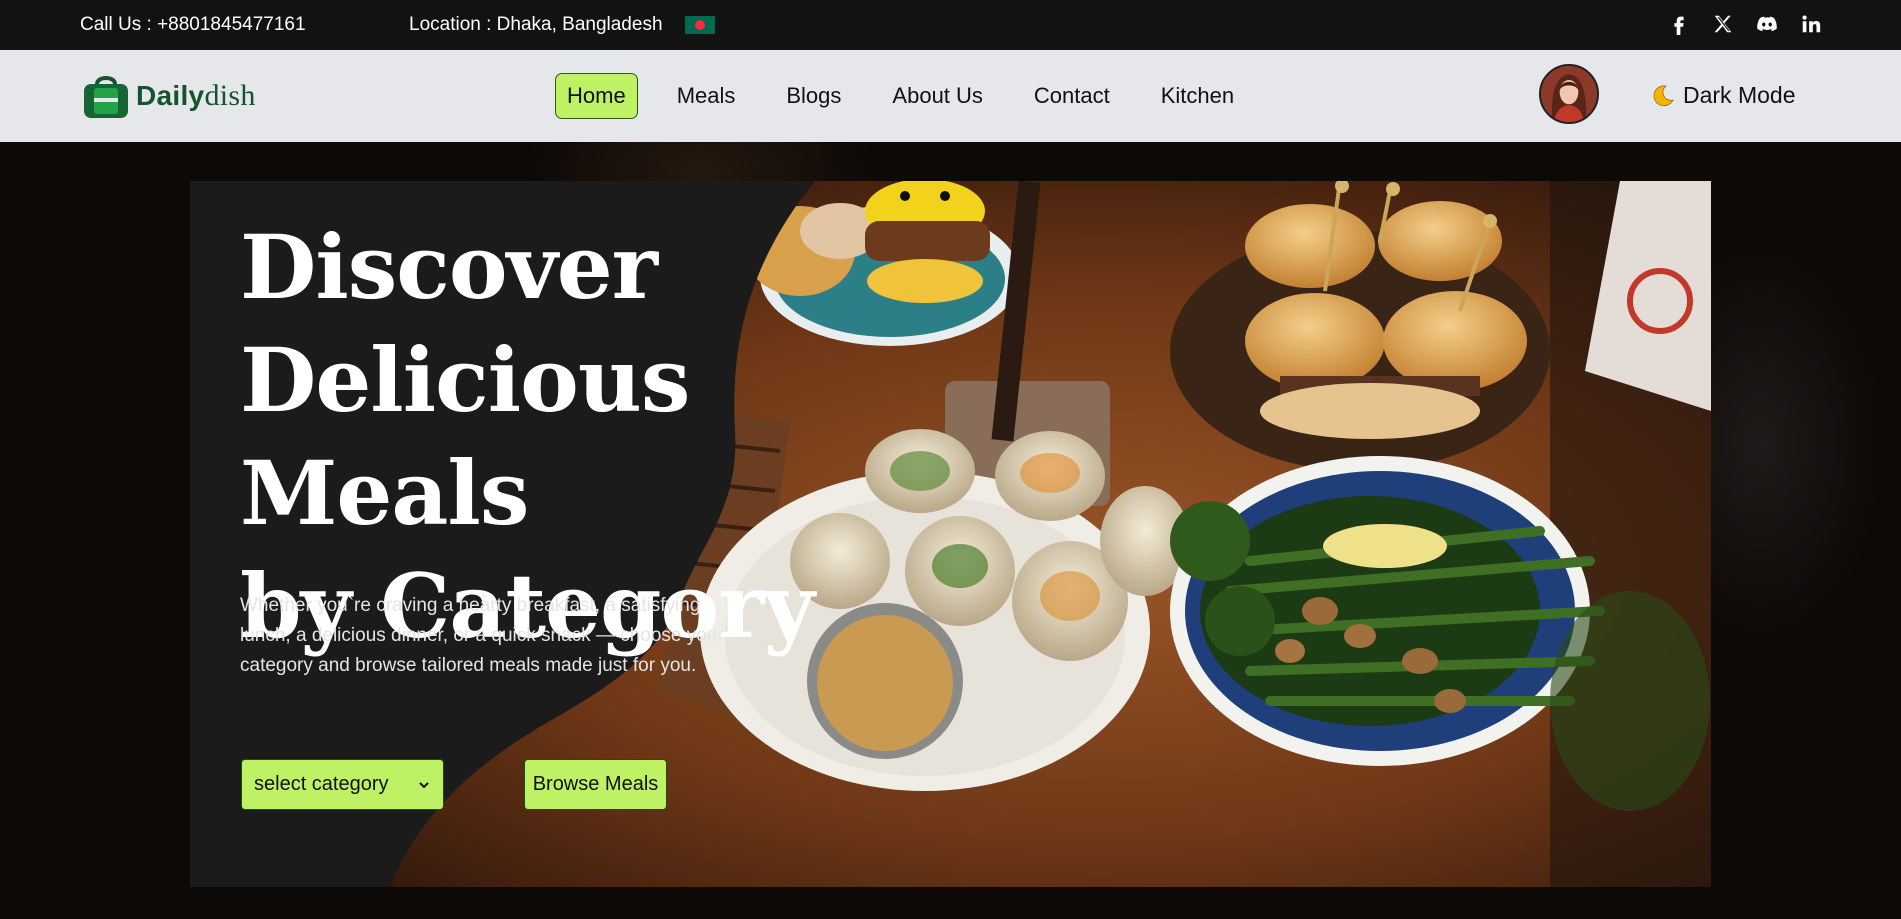 The image size is (1901, 919). What do you see at coordinates (813, 96) in the screenshot?
I see `nav-blogs: Blogs` at bounding box center [813, 96].